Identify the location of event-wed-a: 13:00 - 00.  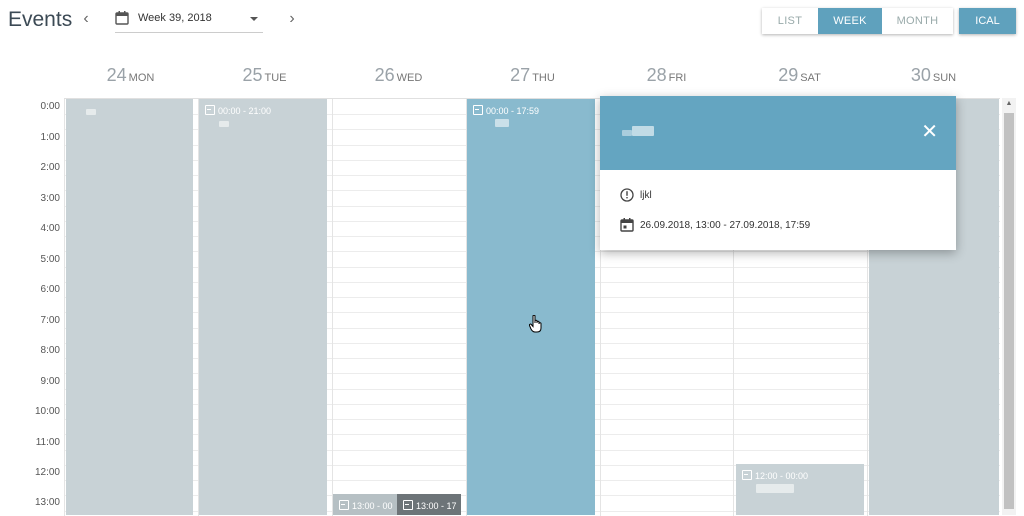
(365, 504).